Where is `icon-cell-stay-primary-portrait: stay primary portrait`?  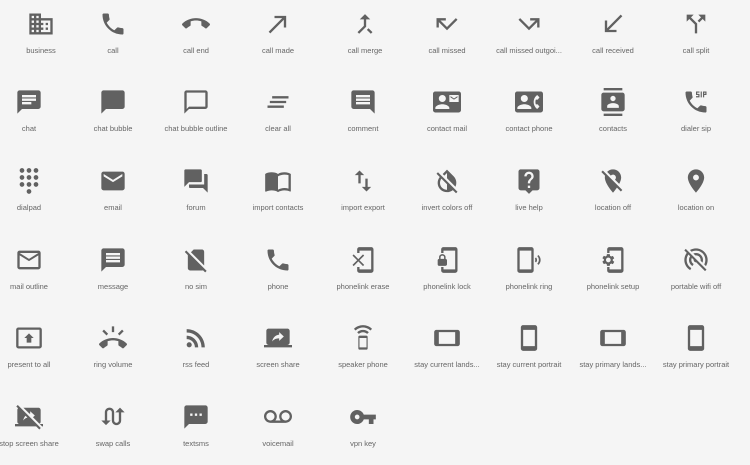
icon-cell-stay-primary-portrait: stay primary portrait is located at coordinates (696, 349).